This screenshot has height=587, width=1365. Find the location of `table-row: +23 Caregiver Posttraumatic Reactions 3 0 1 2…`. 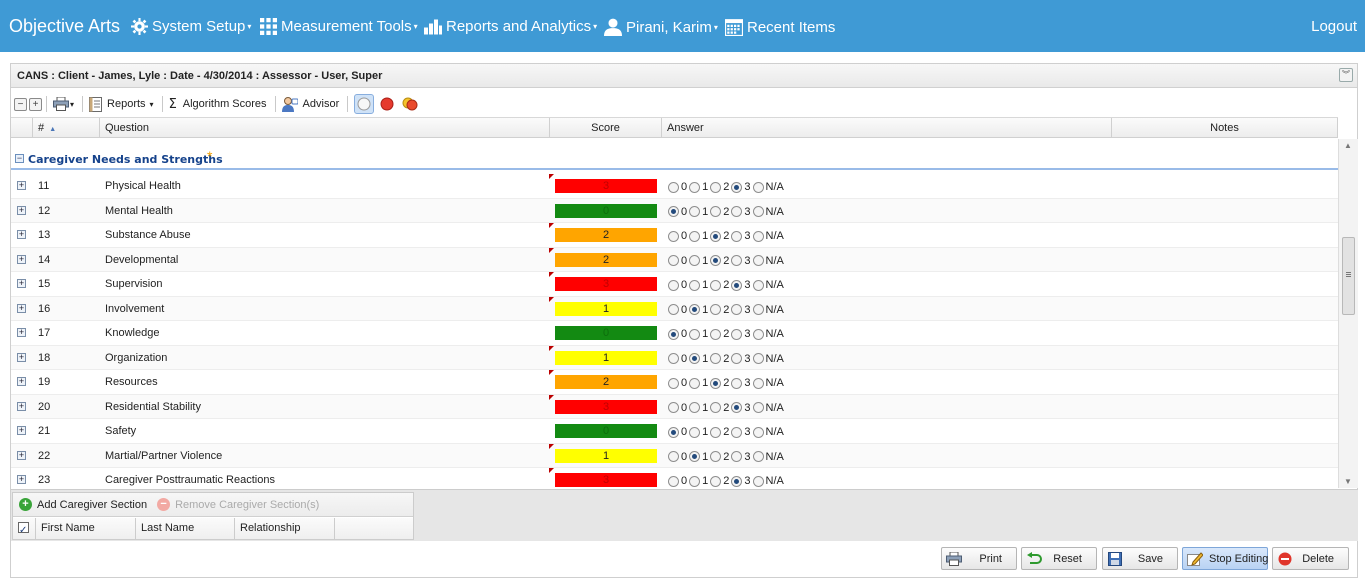

table-row: +23 Caregiver Posttraumatic Reactions 3 0 1 2… is located at coordinates (674, 478).